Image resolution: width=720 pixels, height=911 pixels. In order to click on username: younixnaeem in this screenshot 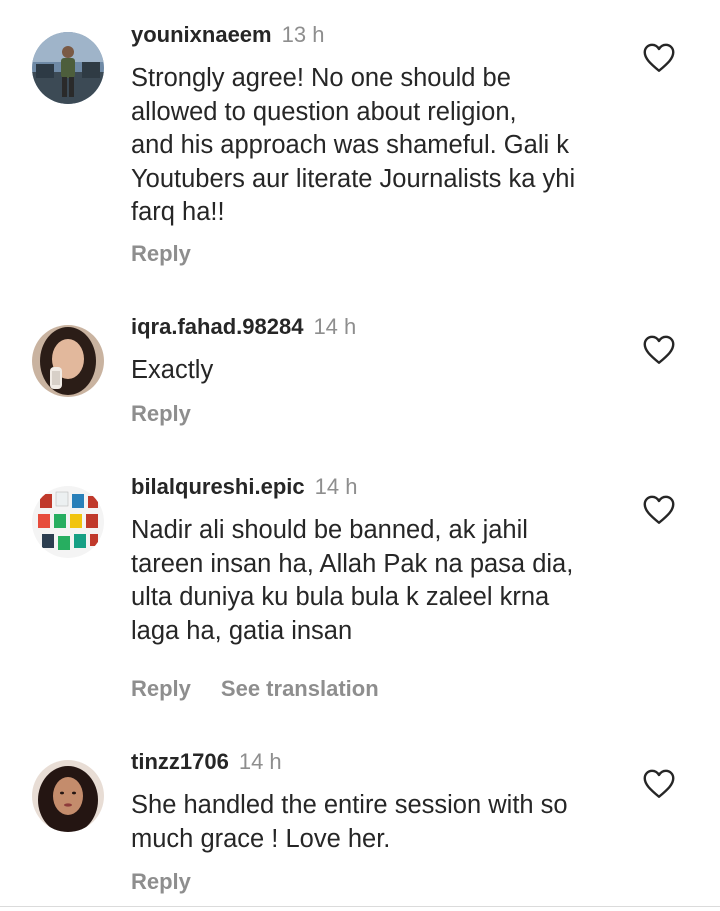, I will do `click(201, 34)`.